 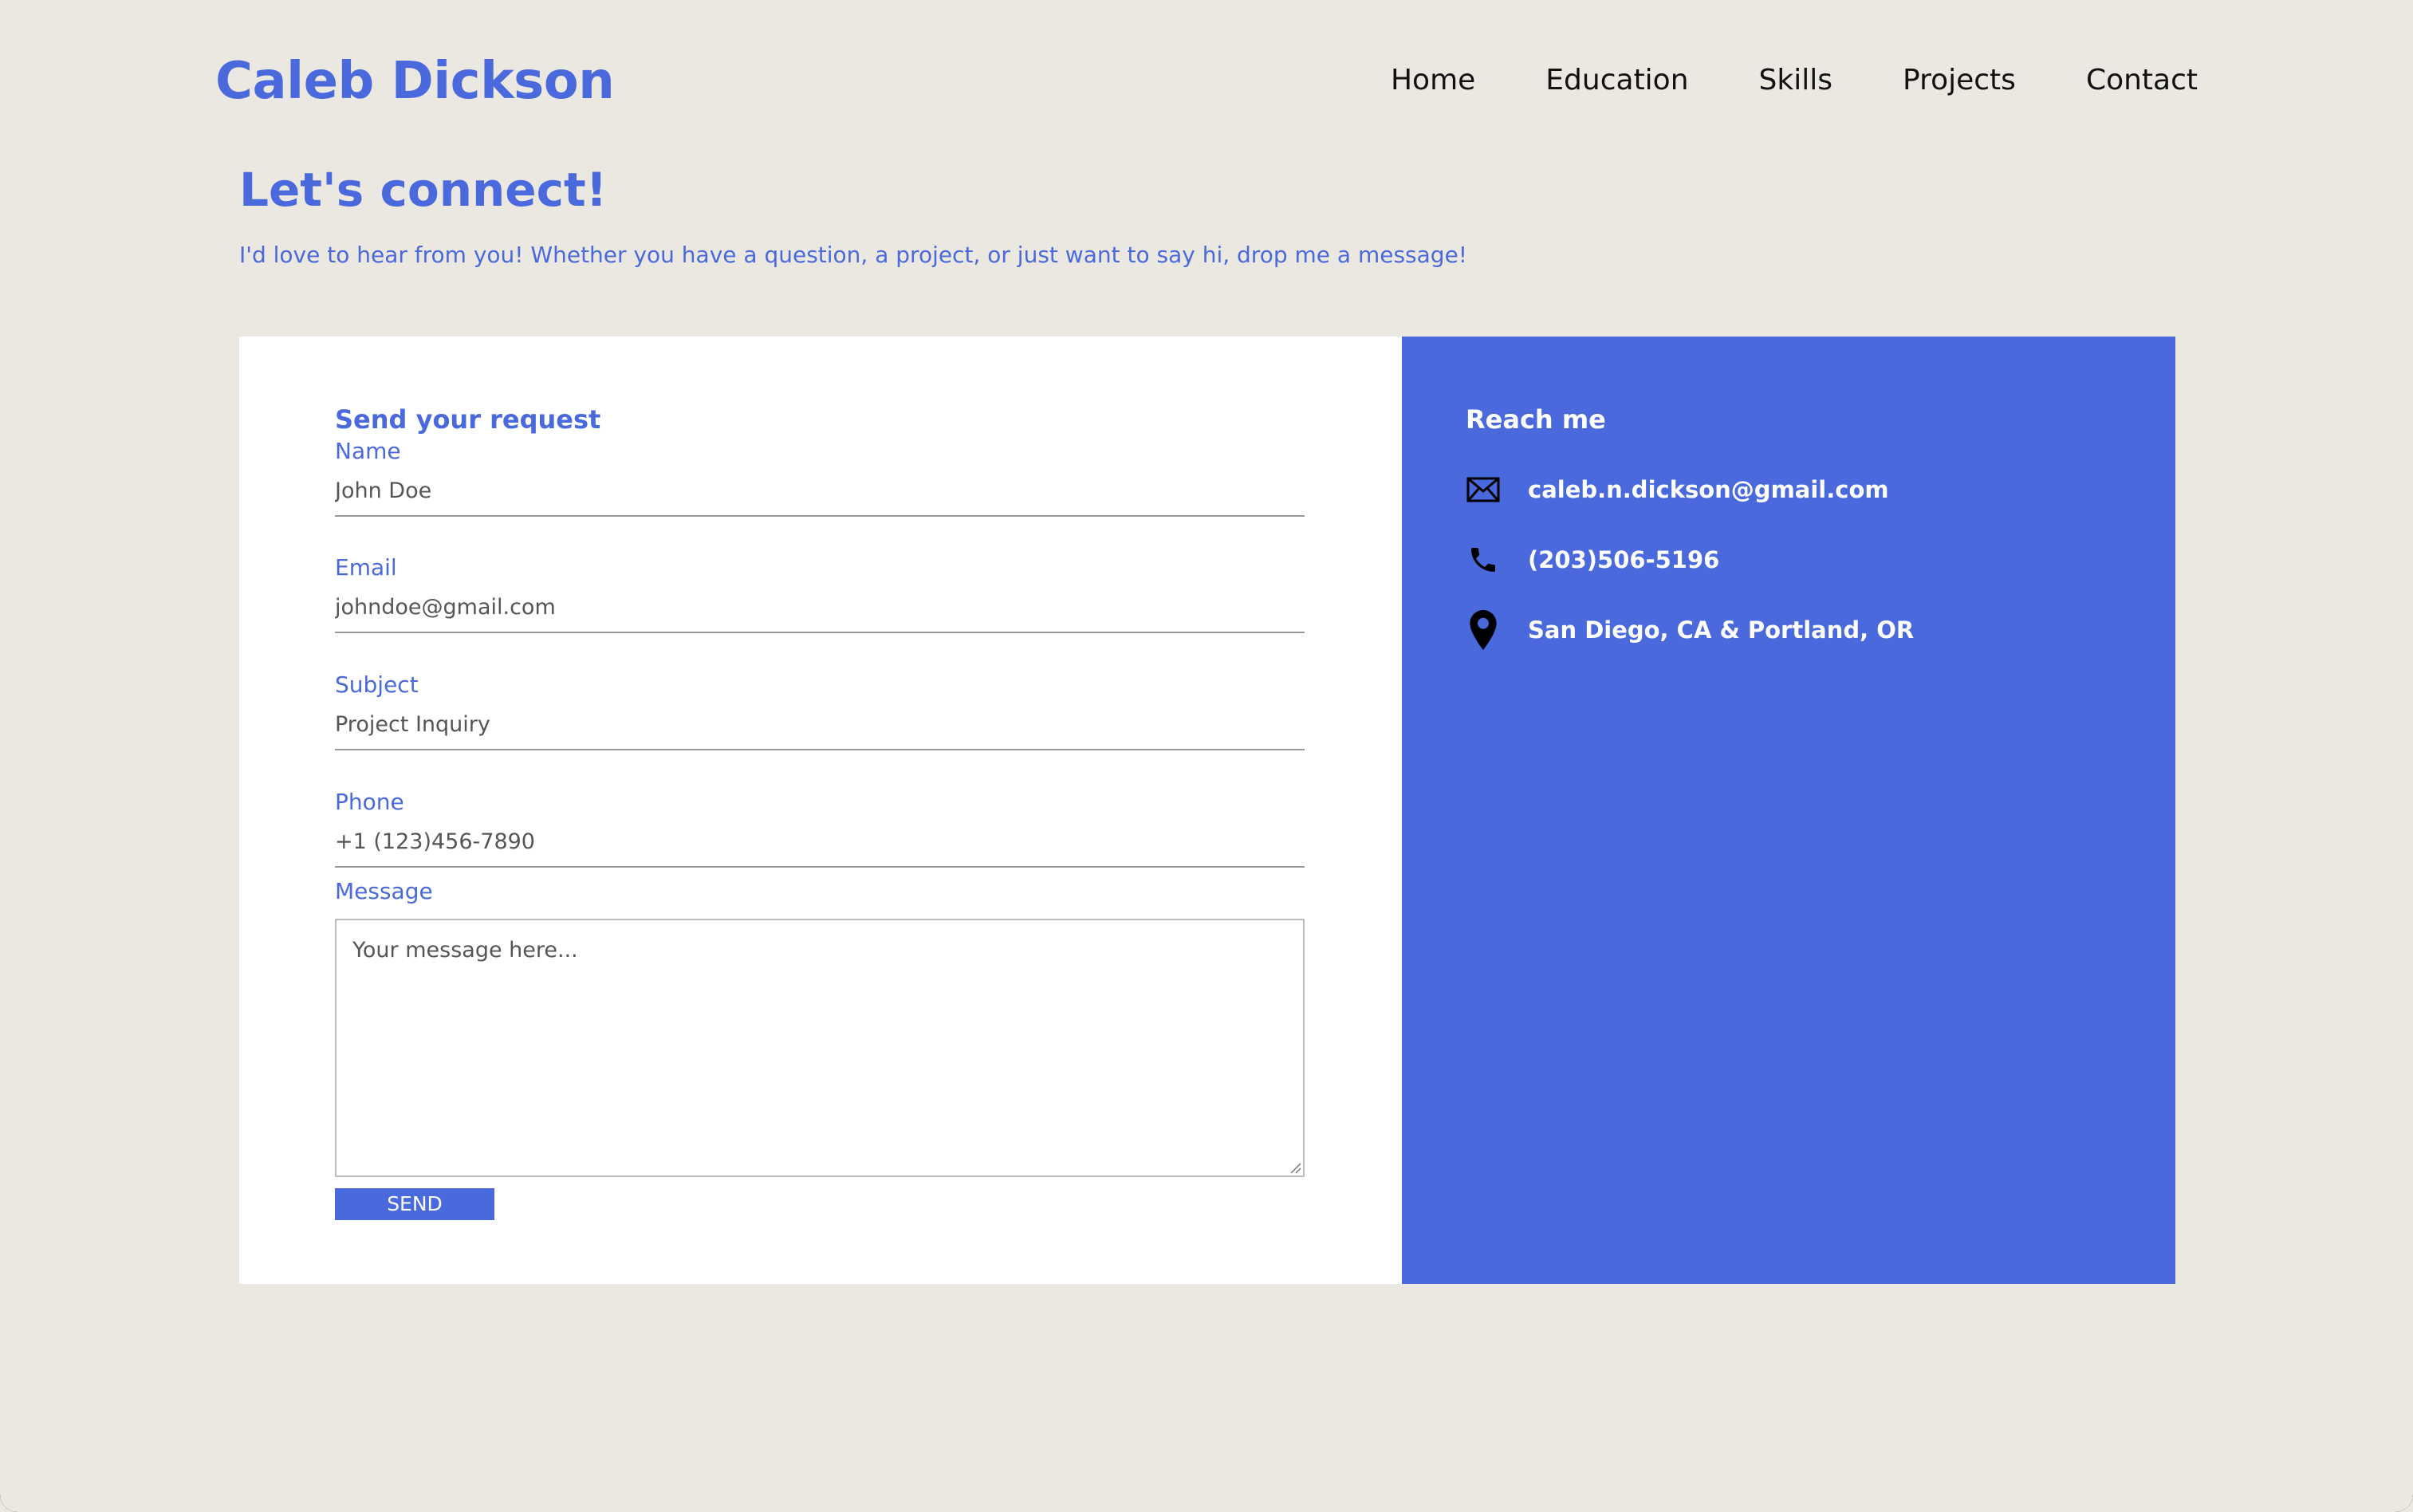 I want to click on message-label: Message, so click(x=384, y=891).